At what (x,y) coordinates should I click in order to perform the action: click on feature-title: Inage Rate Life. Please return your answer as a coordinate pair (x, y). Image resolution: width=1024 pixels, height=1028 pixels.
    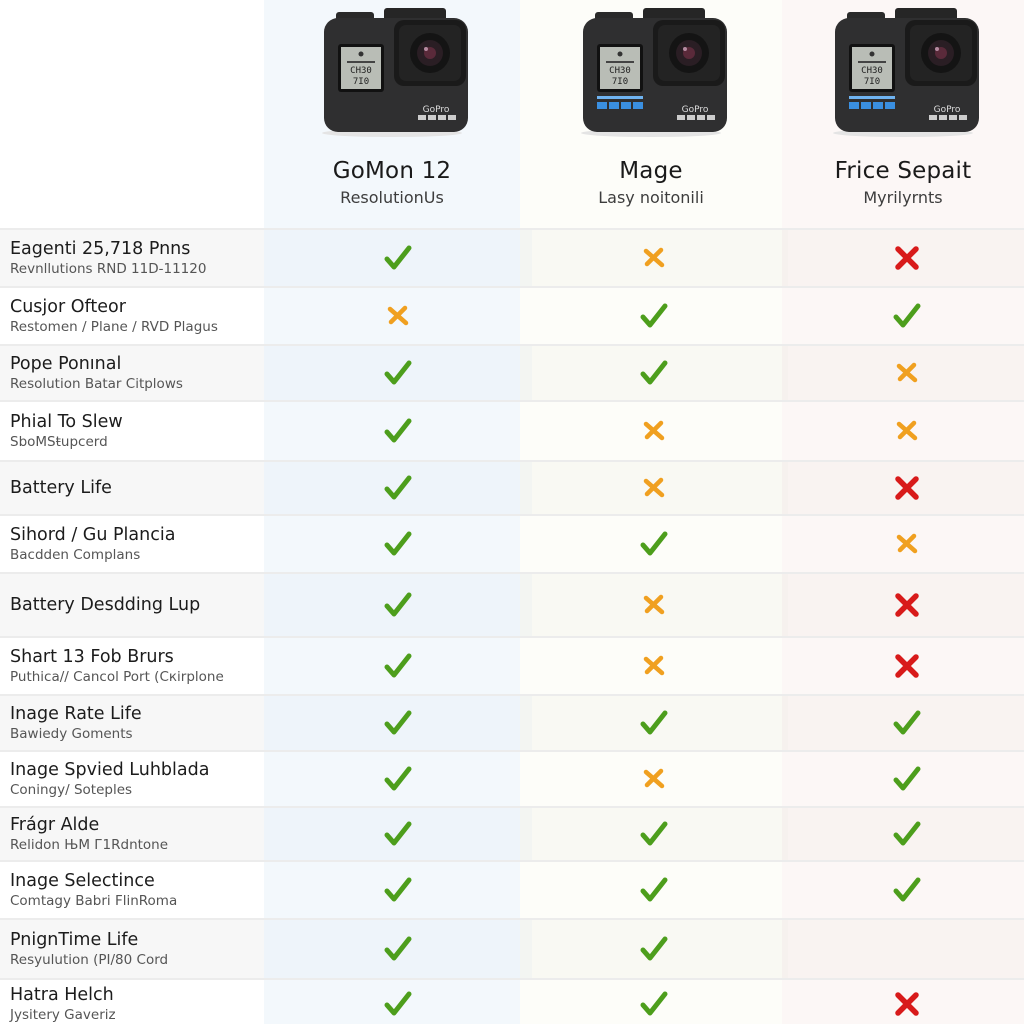
    Looking at the image, I should click on (76, 714).